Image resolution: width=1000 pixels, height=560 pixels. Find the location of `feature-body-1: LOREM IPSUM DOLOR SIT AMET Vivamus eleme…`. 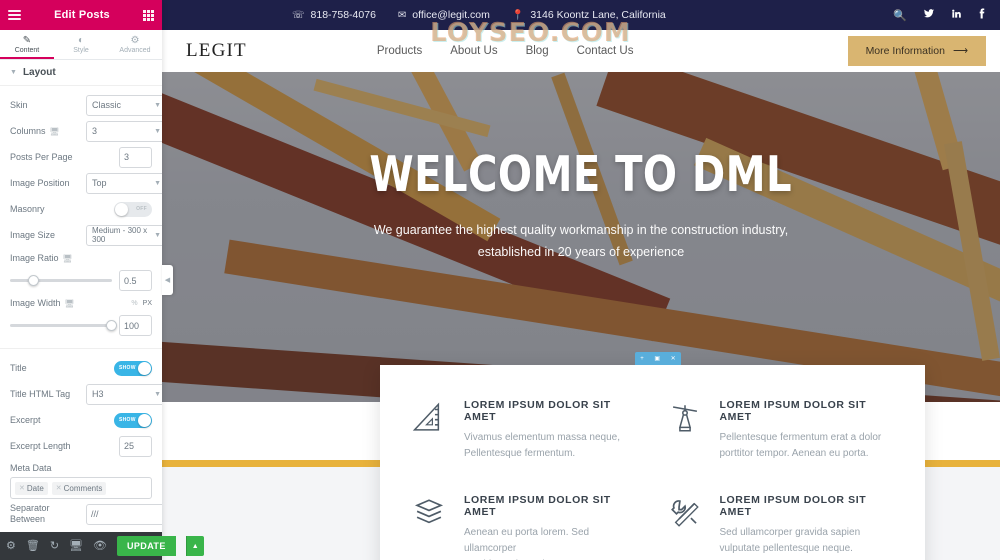

feature-body-1: LOREM IPSUM DOLOR SIT AMET Vivamus eleme… is located at coordinates (552, 430).